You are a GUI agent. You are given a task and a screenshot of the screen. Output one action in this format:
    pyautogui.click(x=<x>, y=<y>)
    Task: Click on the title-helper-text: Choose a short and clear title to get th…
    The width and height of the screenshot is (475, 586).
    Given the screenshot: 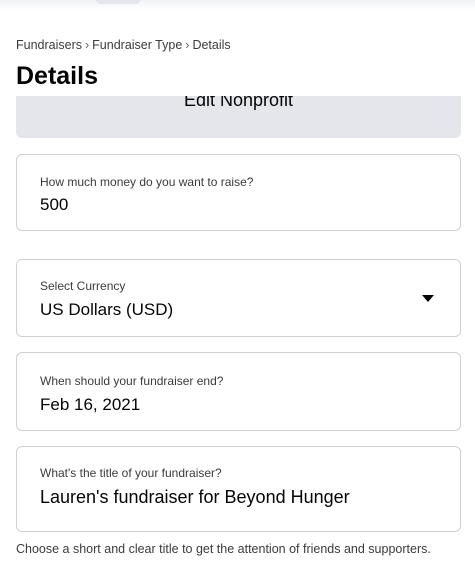 What is the action you would take?
    pyautogui.click(x=223, y=549)
    